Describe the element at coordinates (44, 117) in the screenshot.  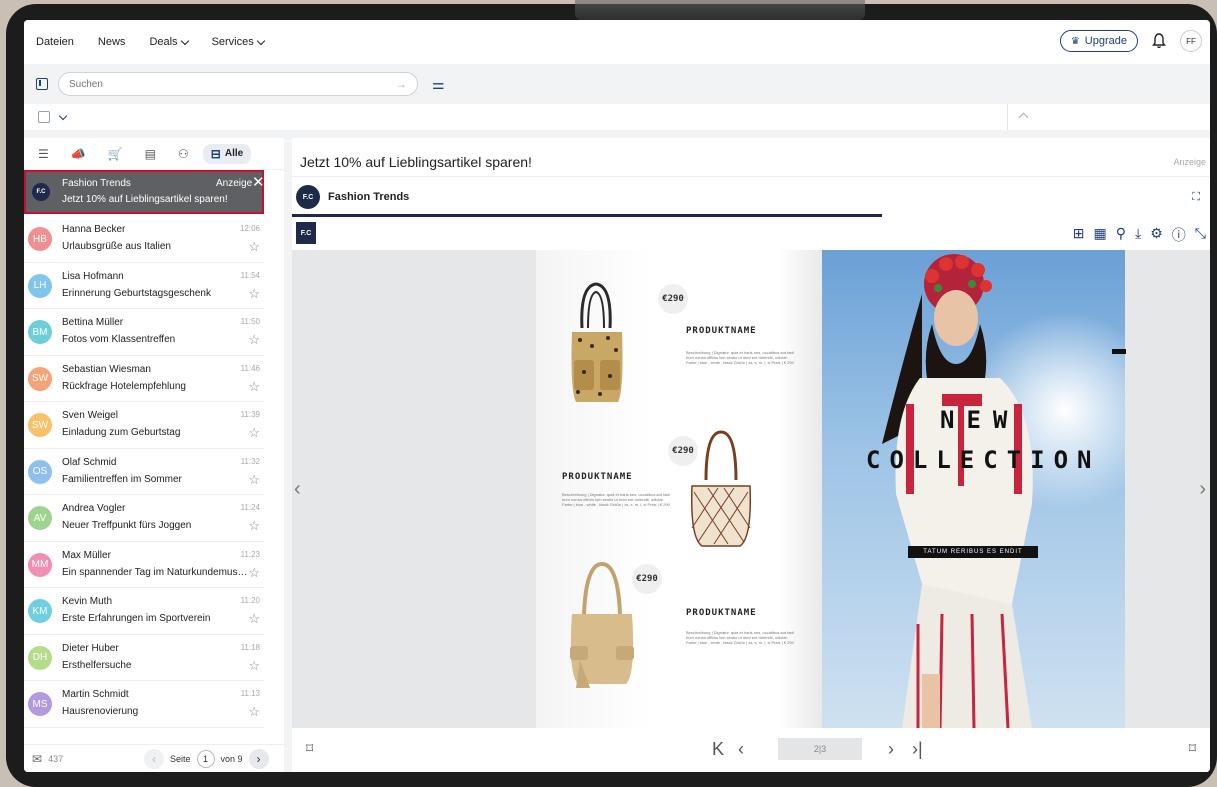
I see `select-all-checkbox` at that location.